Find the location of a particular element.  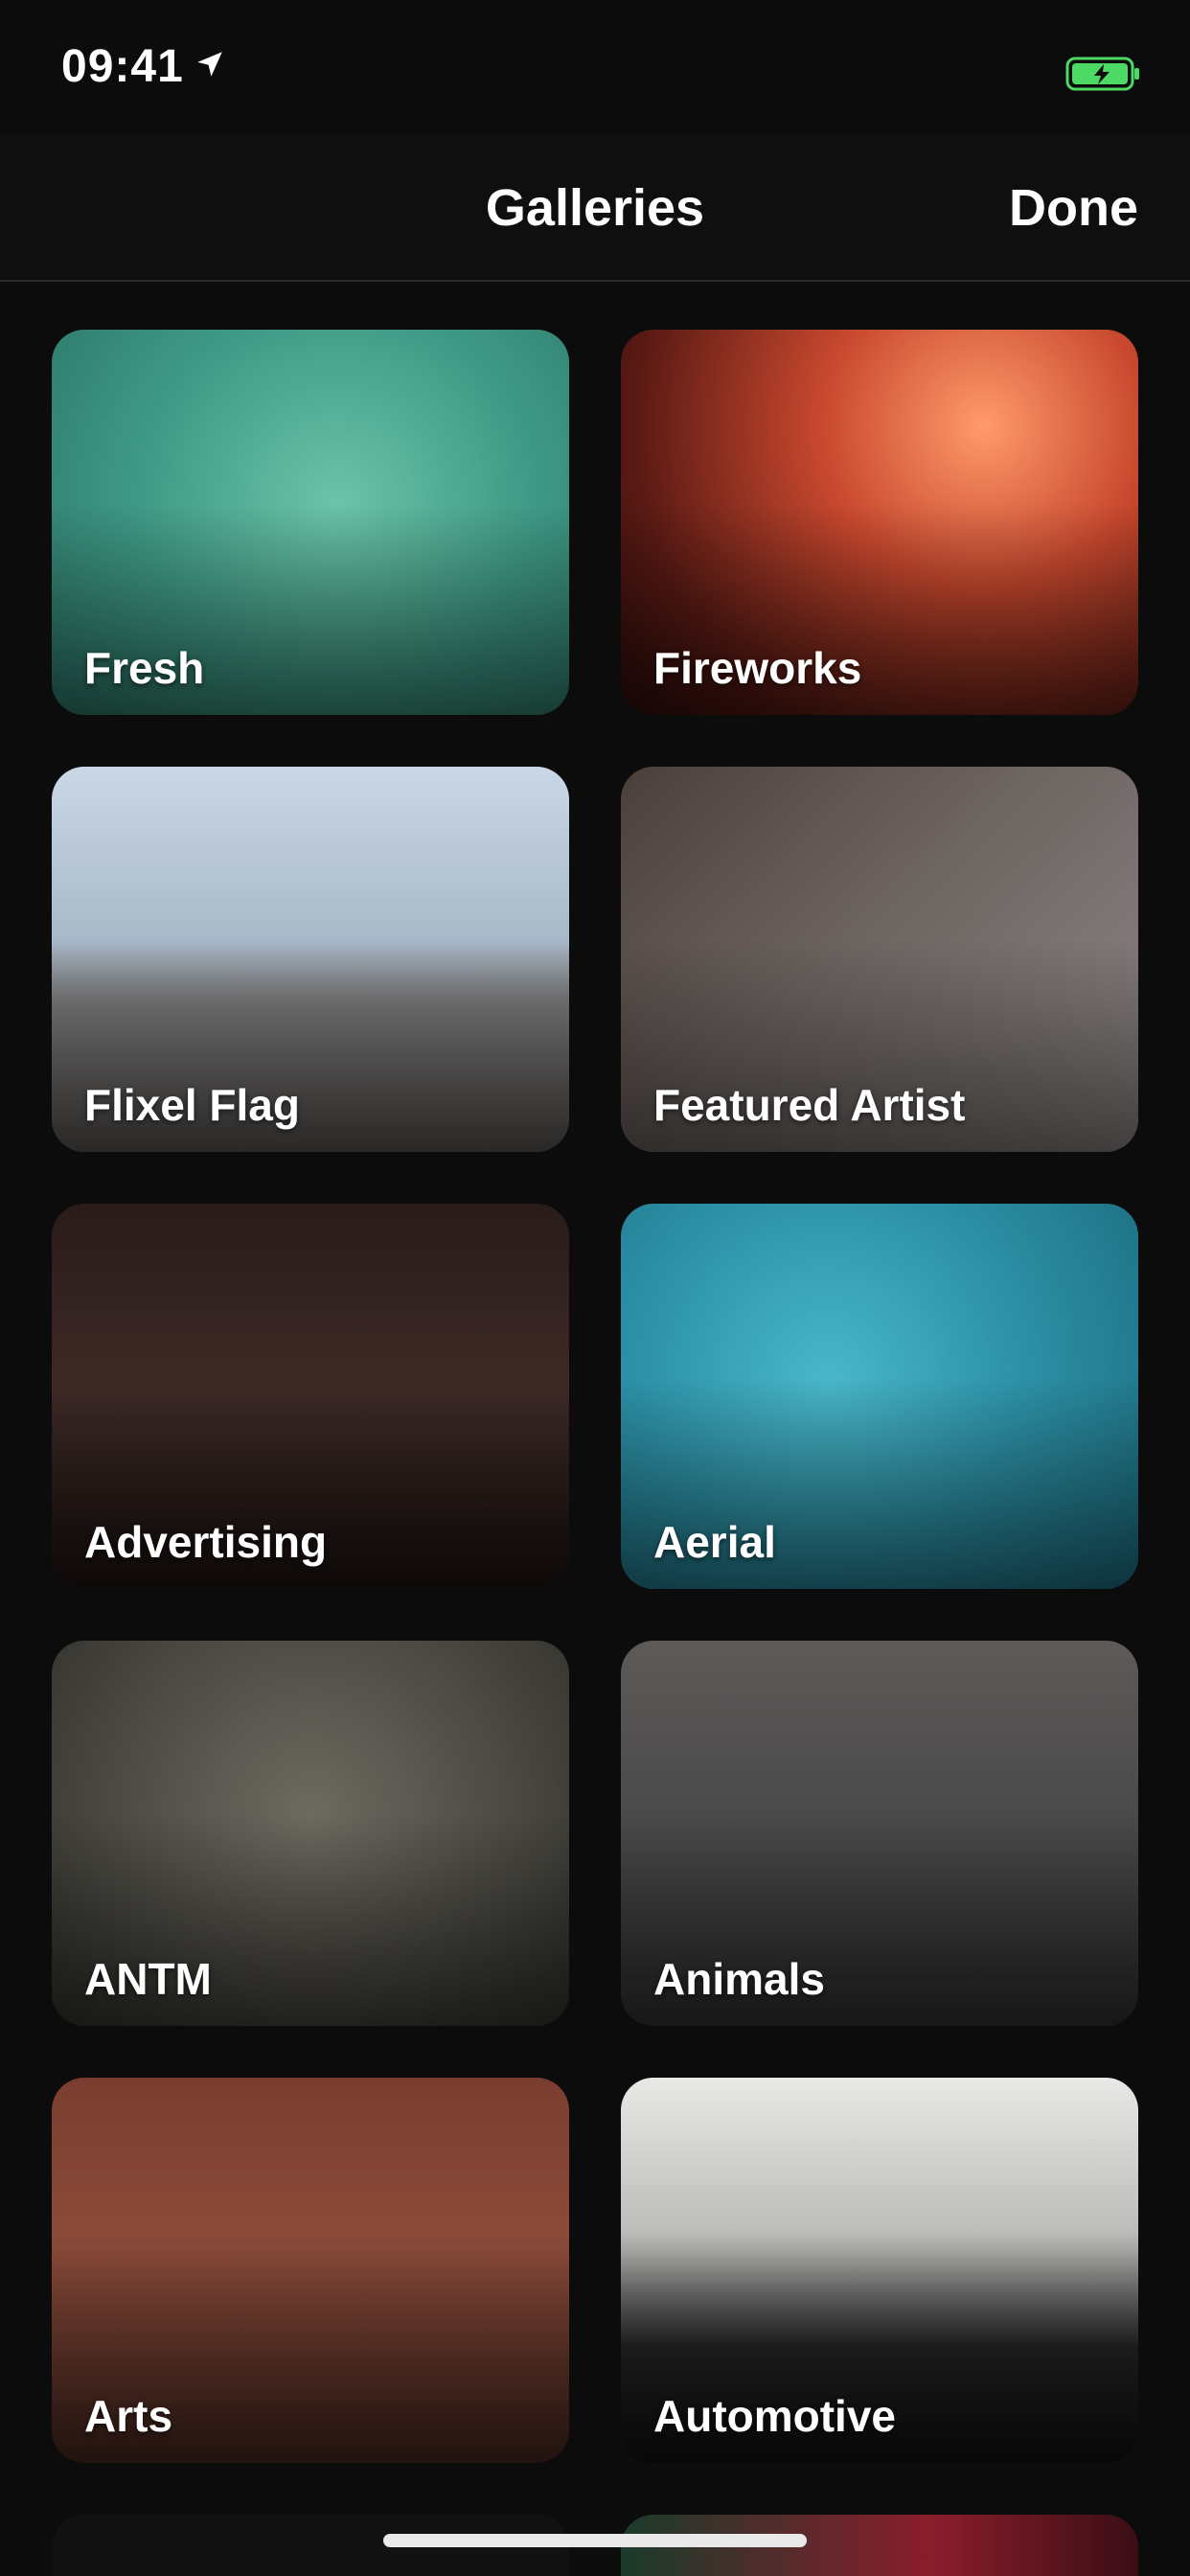

home-indicator is located at coordinates (595, 2540).